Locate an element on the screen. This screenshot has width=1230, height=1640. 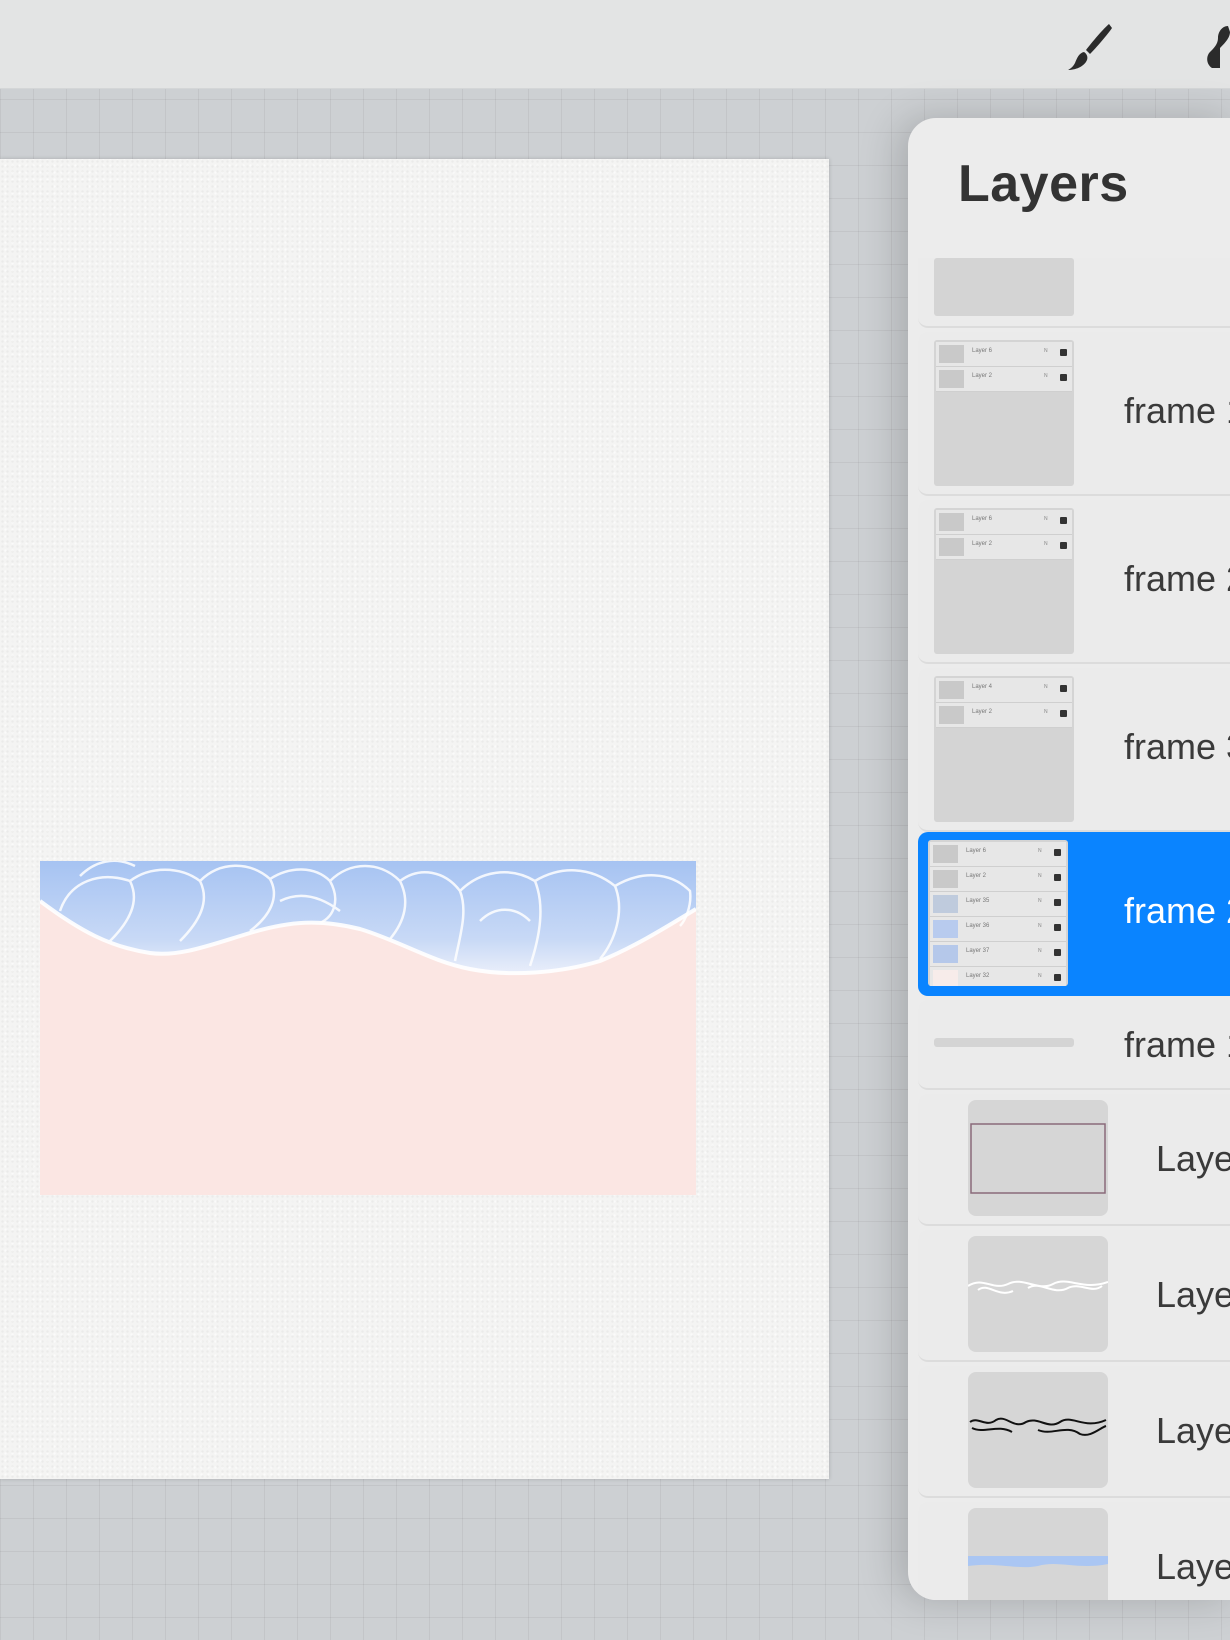
layer-group-row: frame 1 is located at coordinates (1074, 1045).